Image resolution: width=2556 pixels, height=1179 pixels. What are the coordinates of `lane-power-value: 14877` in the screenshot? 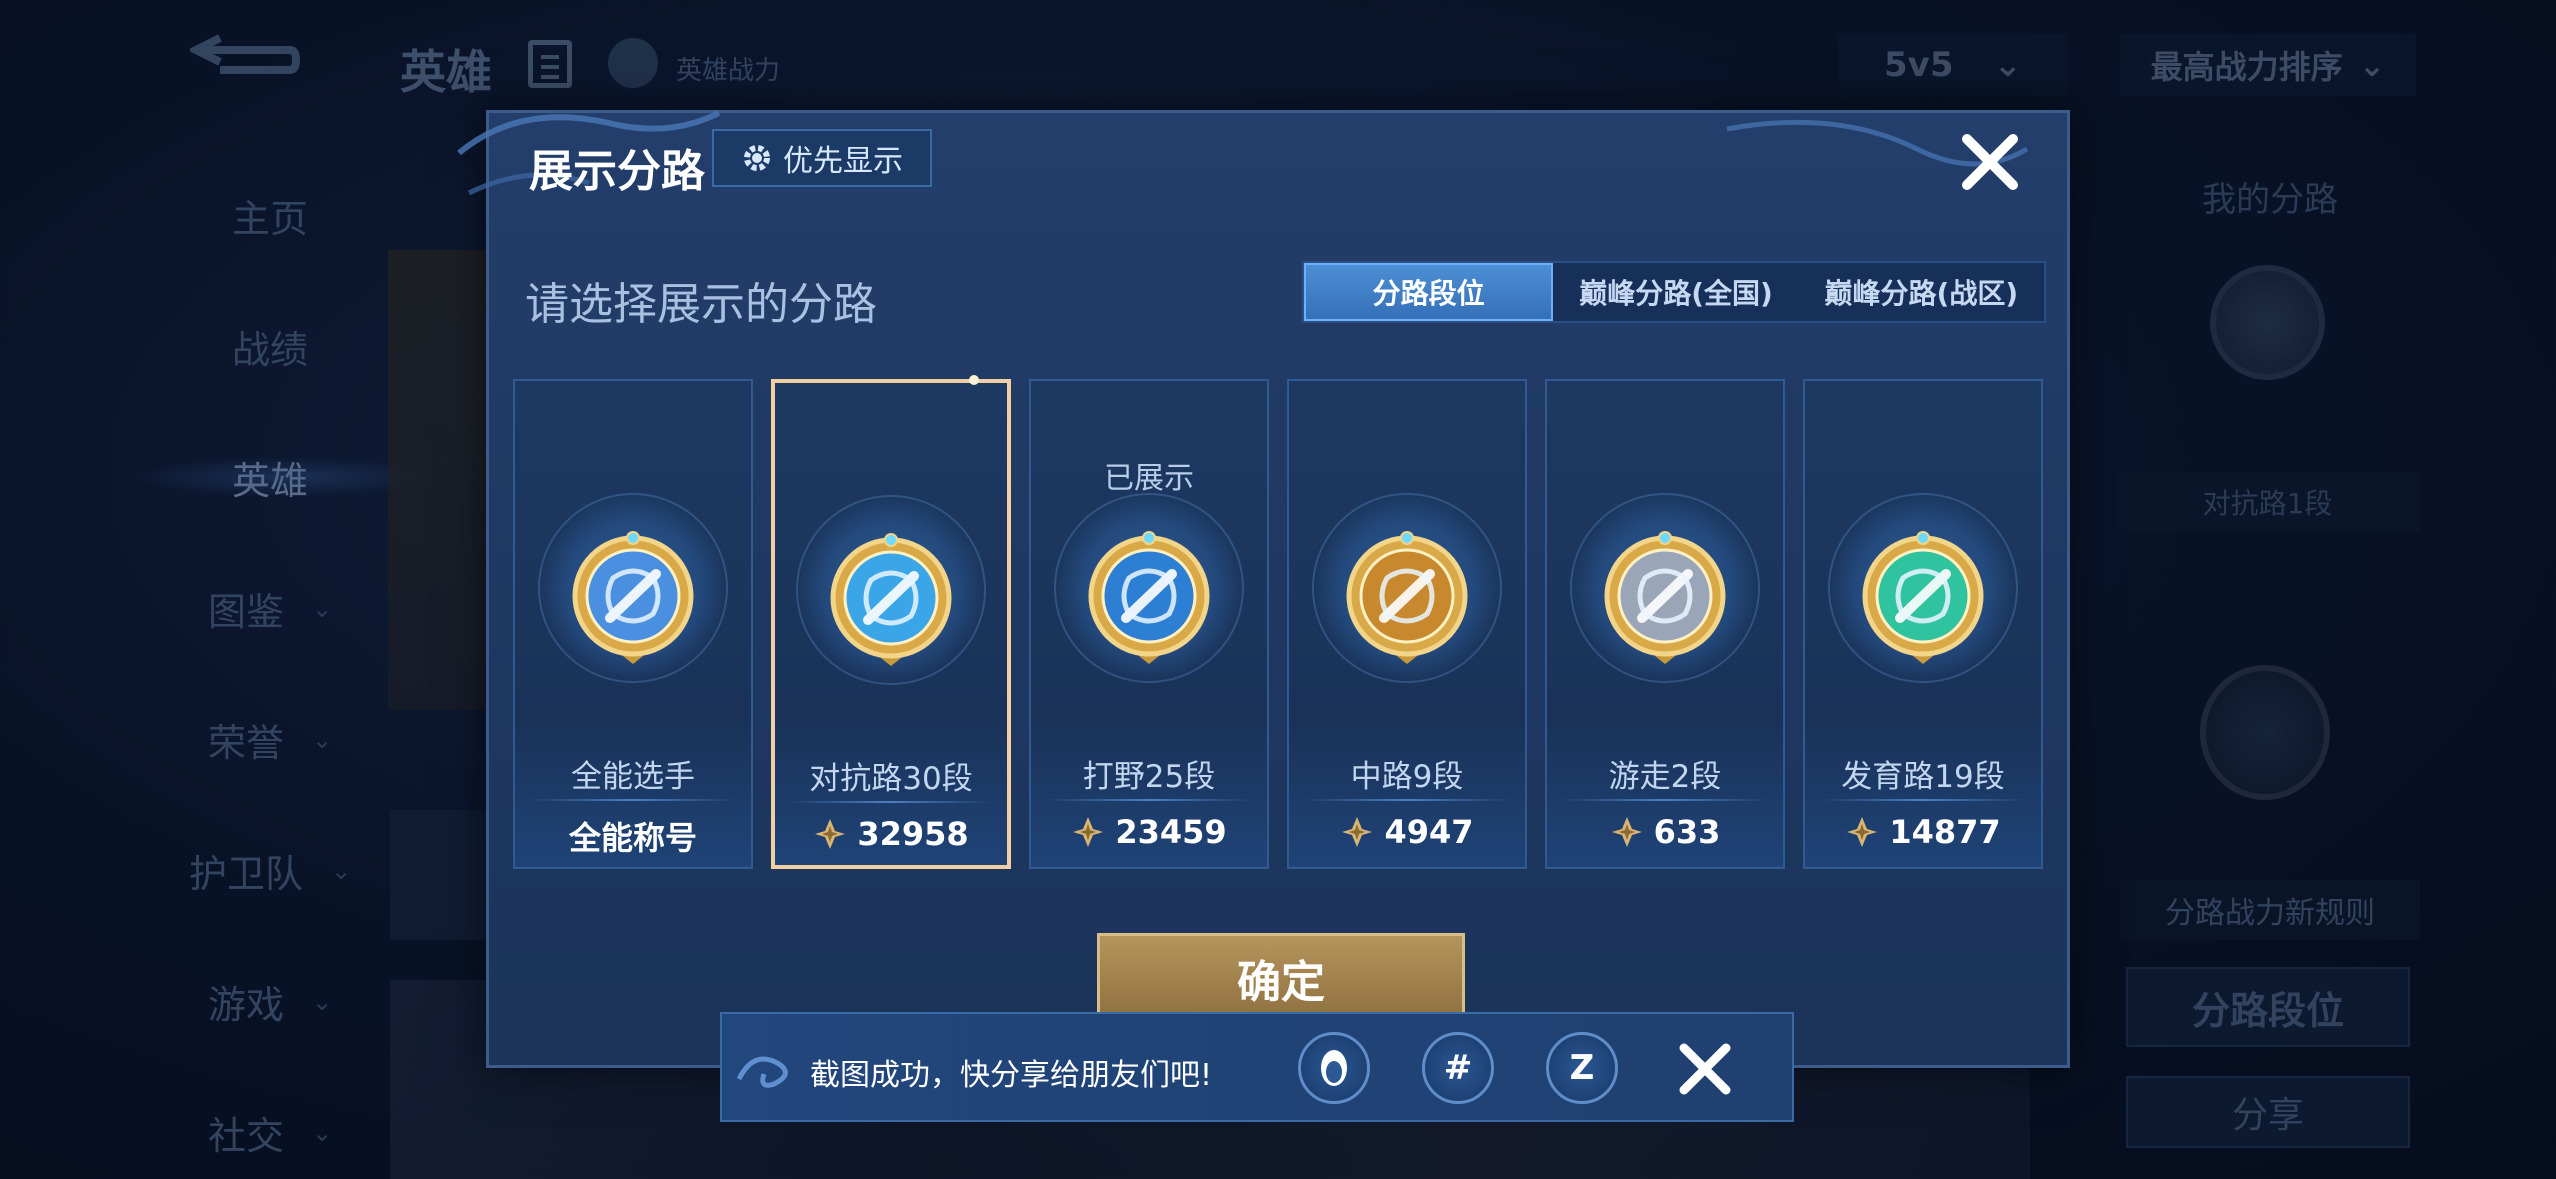 It's located at (1945, 832).